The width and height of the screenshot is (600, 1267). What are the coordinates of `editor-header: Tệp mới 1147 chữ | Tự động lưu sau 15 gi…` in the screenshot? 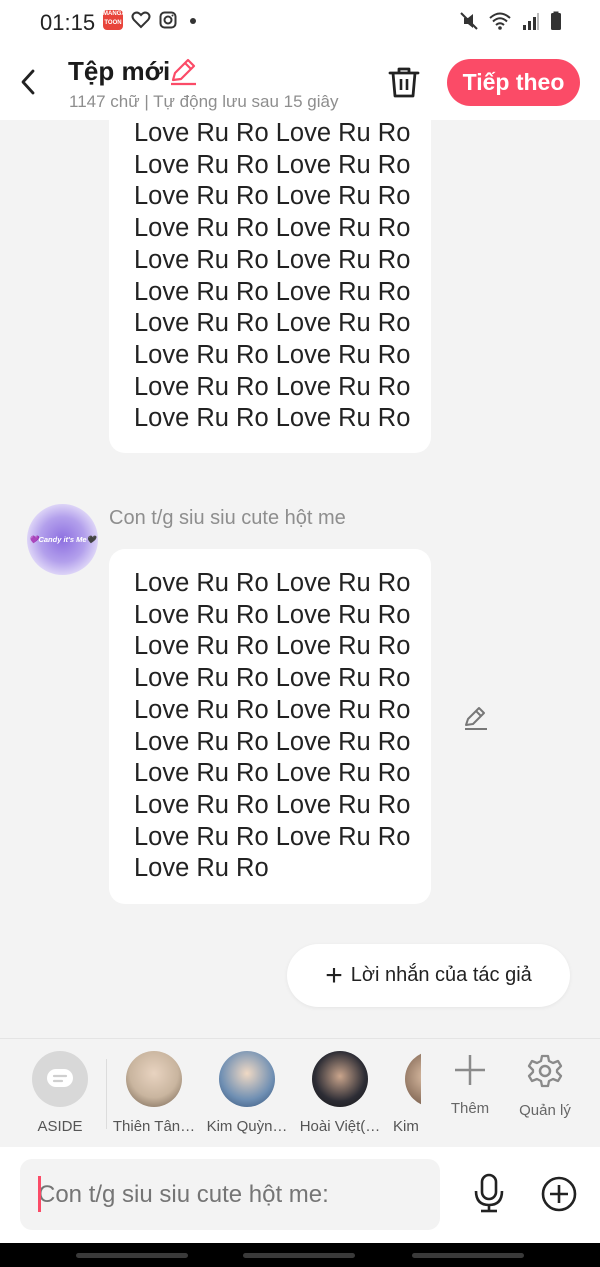 It's located at (300, 82).